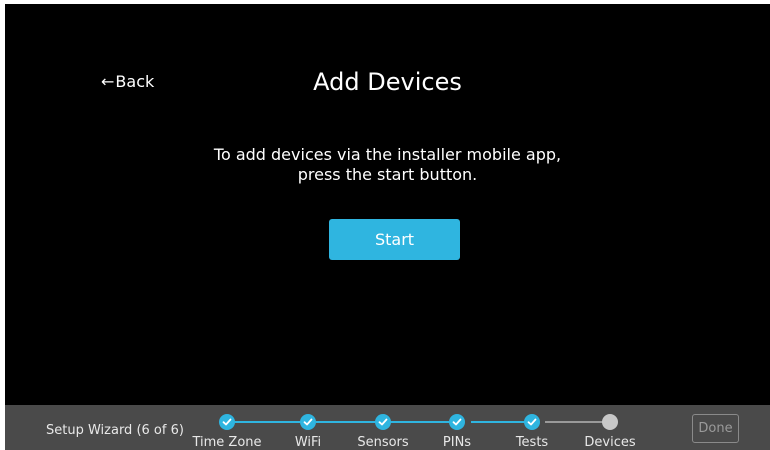 This screenshot has width=770, height=450. Describe the element at coordinates (227, 422) in the screenshot. I see `step-time-zone-check-icon` at that location.